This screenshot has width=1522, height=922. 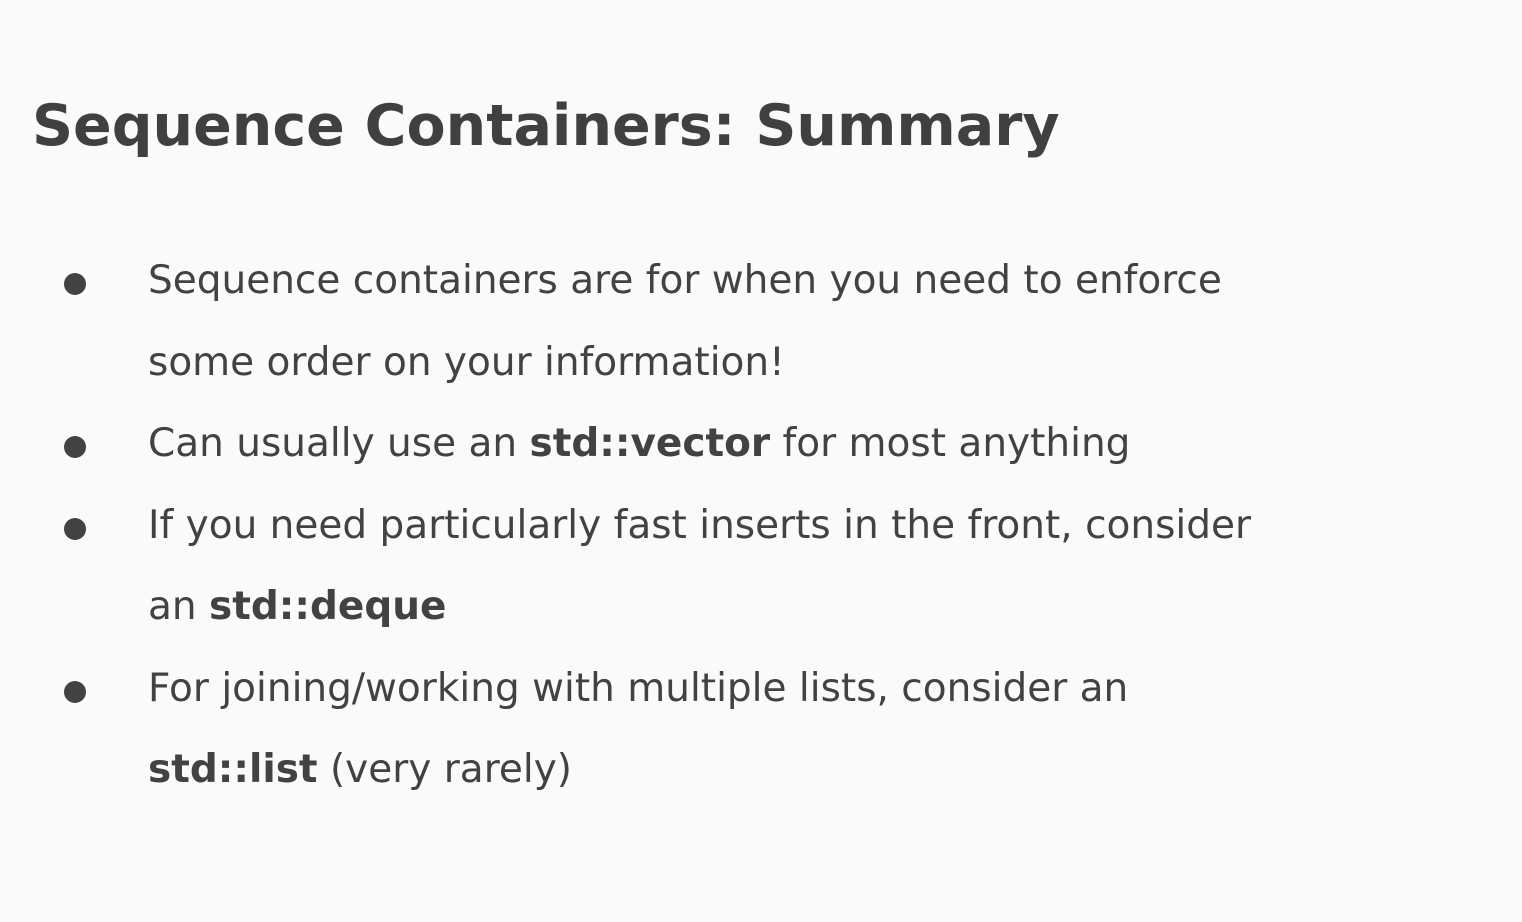 I want to click on code-term: std::deque, so click(x=328, y=606).